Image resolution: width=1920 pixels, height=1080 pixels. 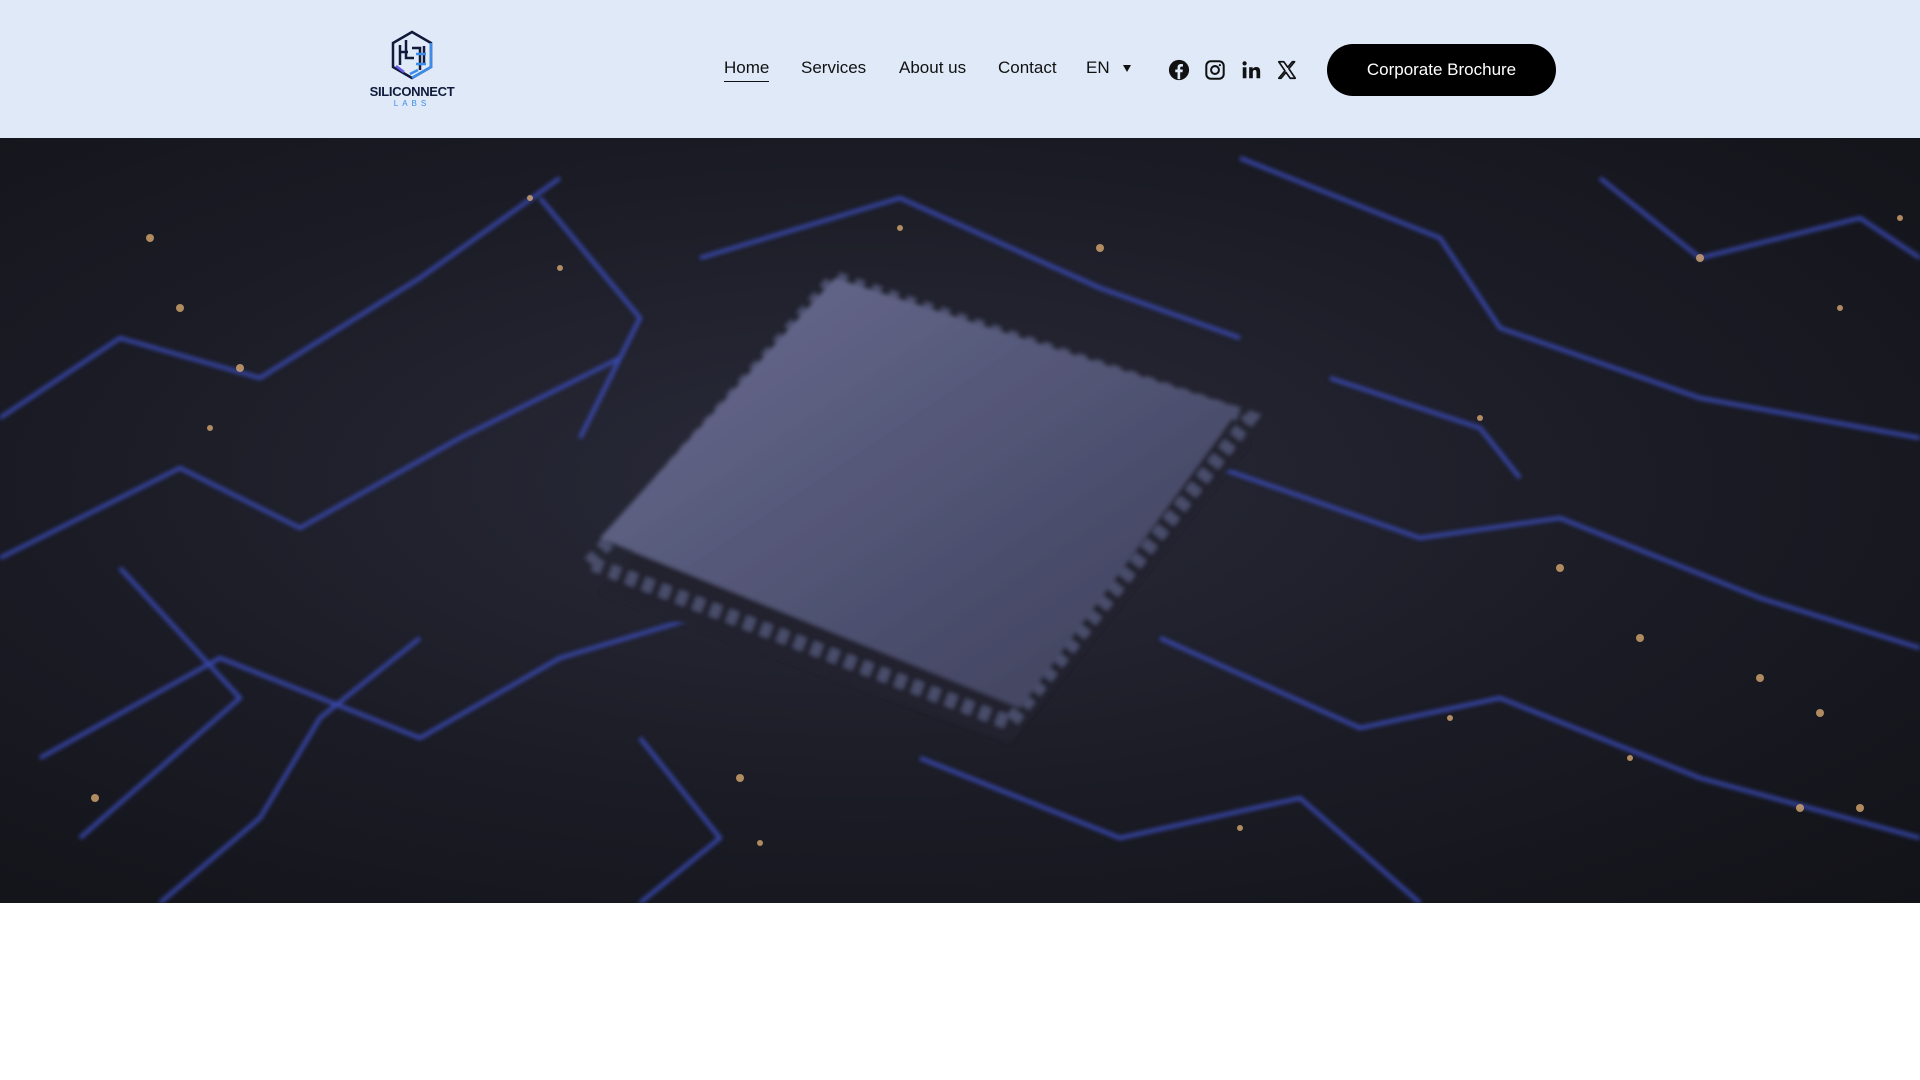 What do you see at coordinates (1027, 68) in the screenshot?
I see `nav-contact: Contact` at bounding box center [1027, 68].